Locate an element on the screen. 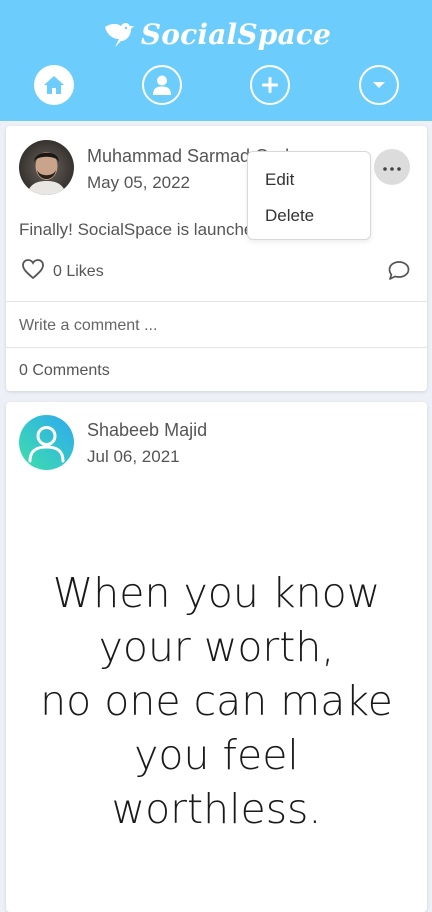 This screenshot has height=912, width=432. post-author-name: Shabeeb Majid is located at coordinates (147, 430).